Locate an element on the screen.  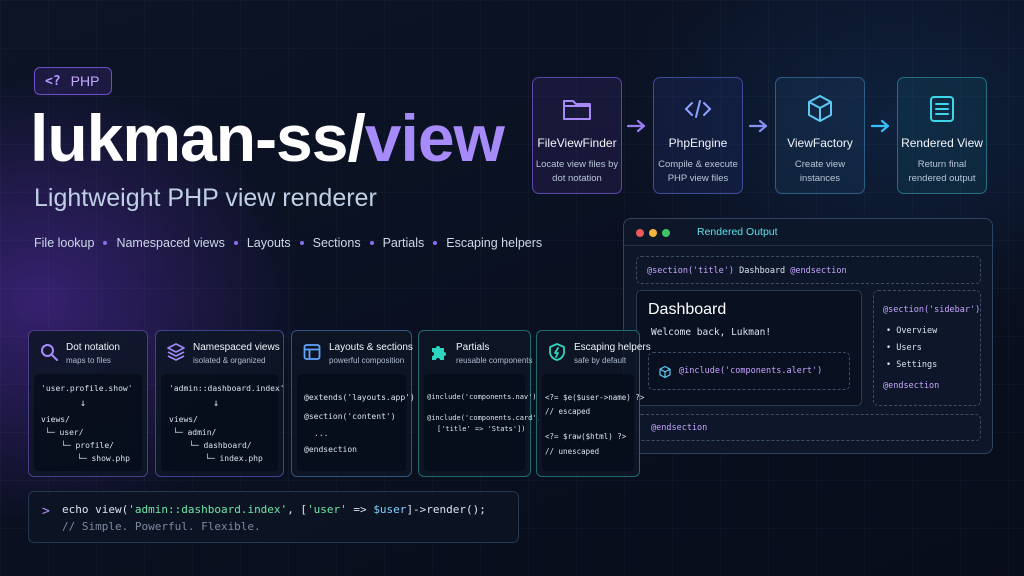
code-icon is located at coordinates (698, 109).